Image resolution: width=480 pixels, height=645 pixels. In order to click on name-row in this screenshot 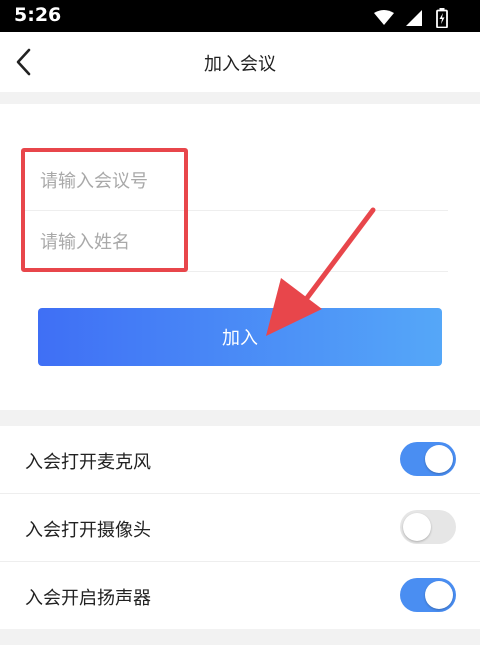, I will do `click(236, 241)`.